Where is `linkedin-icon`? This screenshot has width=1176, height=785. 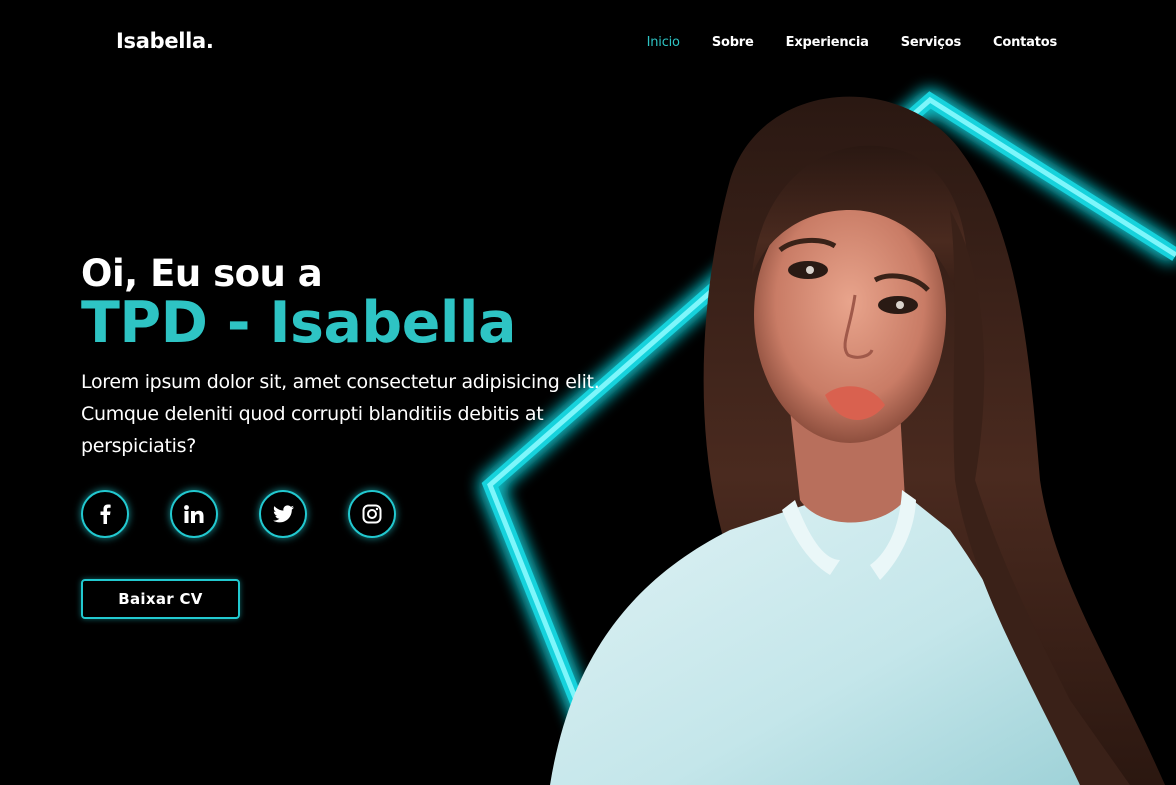 linkedin-icon is located at coordinates (194, 514).